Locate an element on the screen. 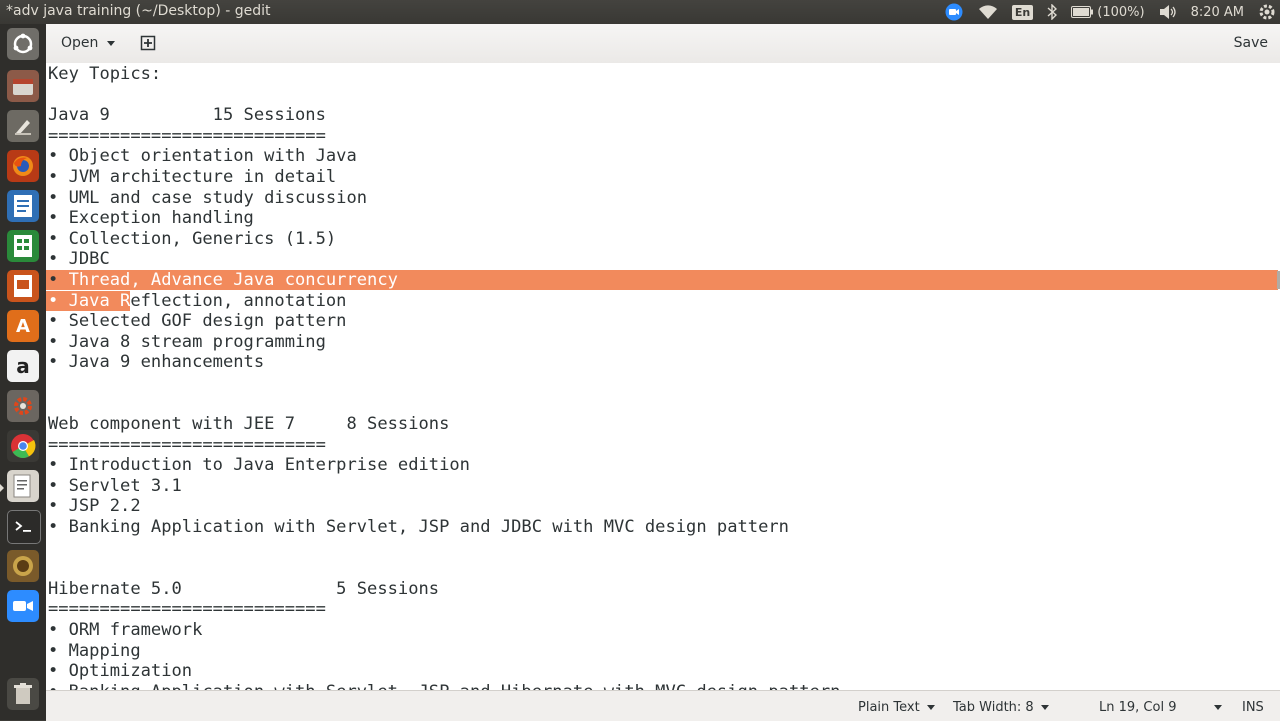  volume-icon is located at coordinates (1168, 12).